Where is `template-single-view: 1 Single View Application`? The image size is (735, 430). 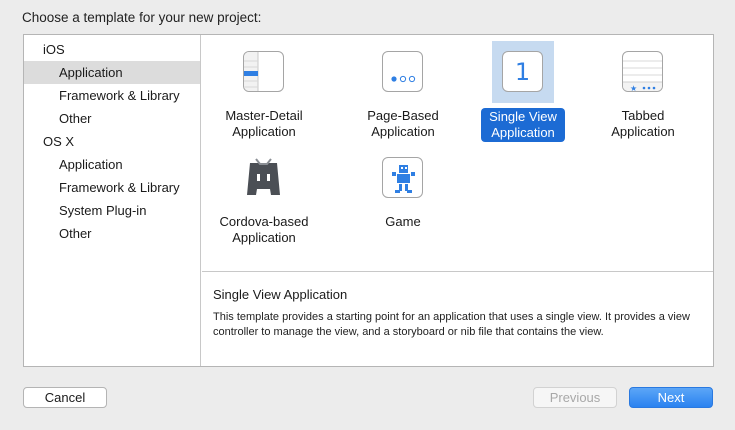
template-single-view: 1 Single View Application is located at coordinates (523, 91).